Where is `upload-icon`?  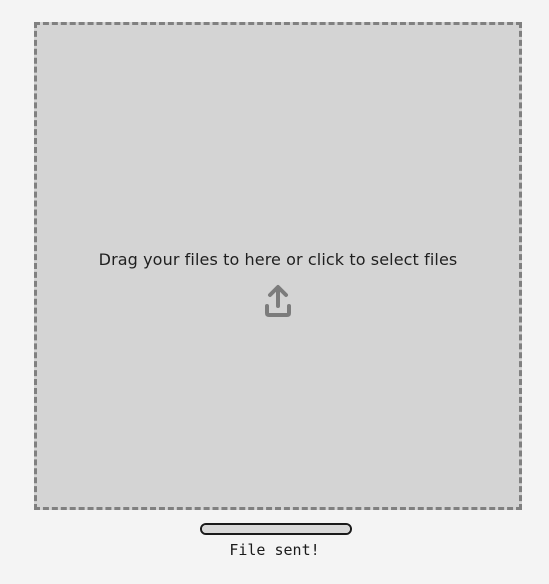
upload-icon is located at coordinates (278, 301).